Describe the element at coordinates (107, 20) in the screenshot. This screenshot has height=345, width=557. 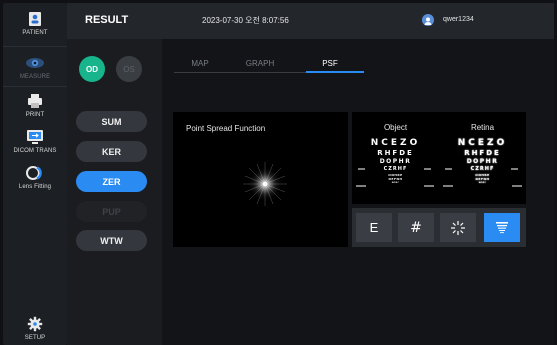
I see `page-title: RESULT` at that location.